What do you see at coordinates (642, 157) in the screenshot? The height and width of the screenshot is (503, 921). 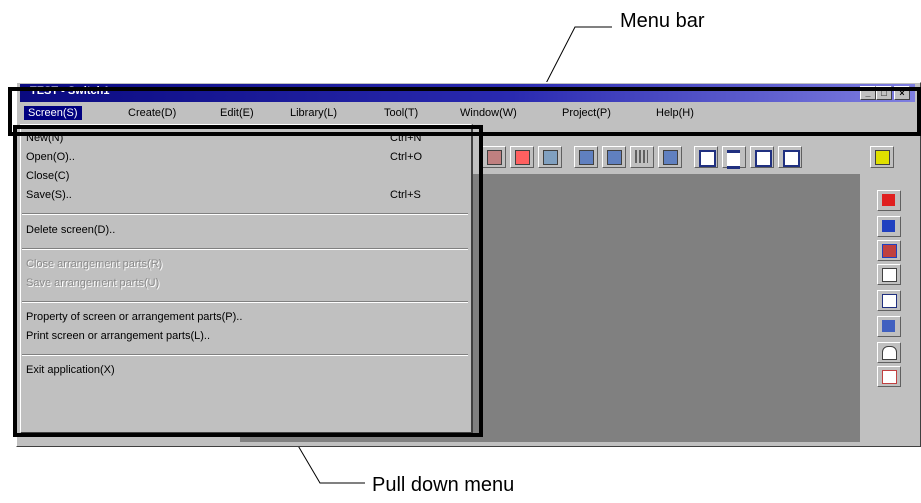 I see `grid-icon` at bounding box center [642, 157].